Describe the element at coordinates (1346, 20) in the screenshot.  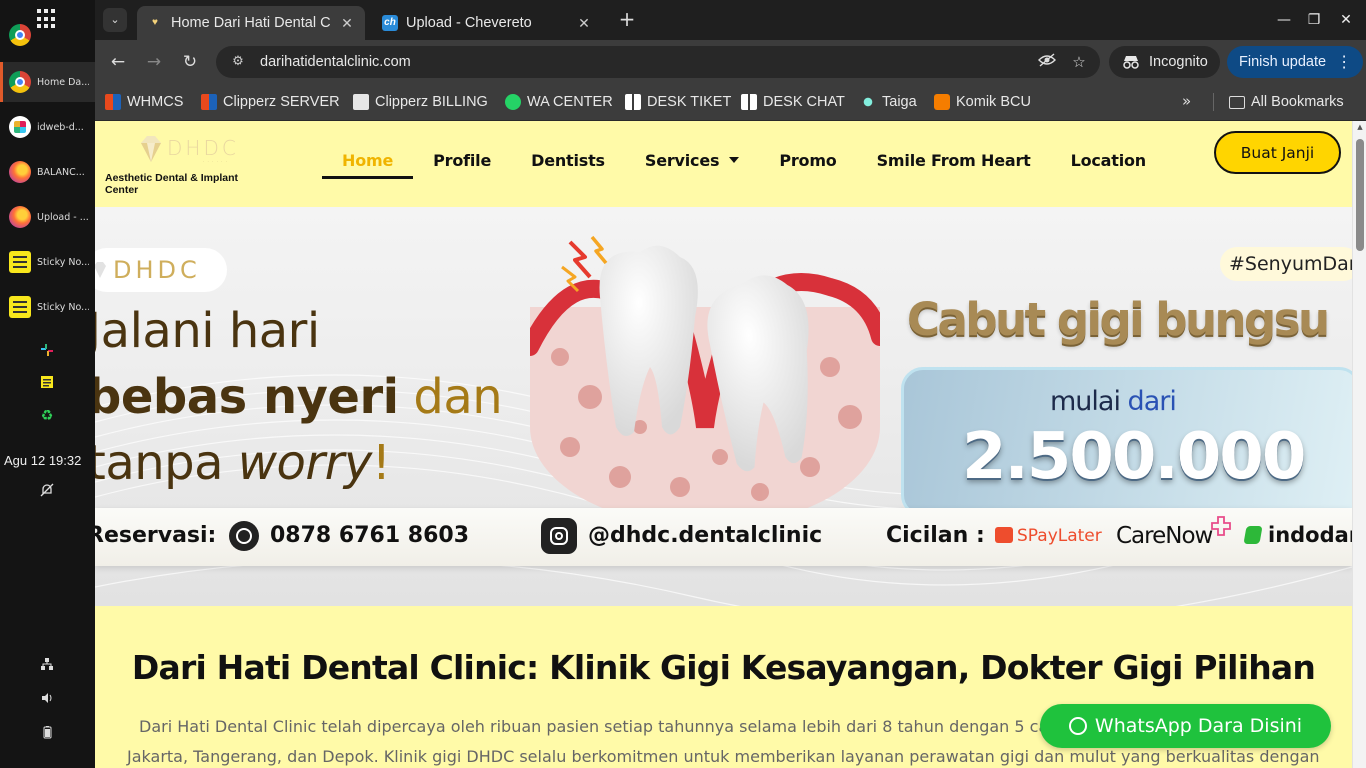
I see `close-window-icon: ✕` at that location.